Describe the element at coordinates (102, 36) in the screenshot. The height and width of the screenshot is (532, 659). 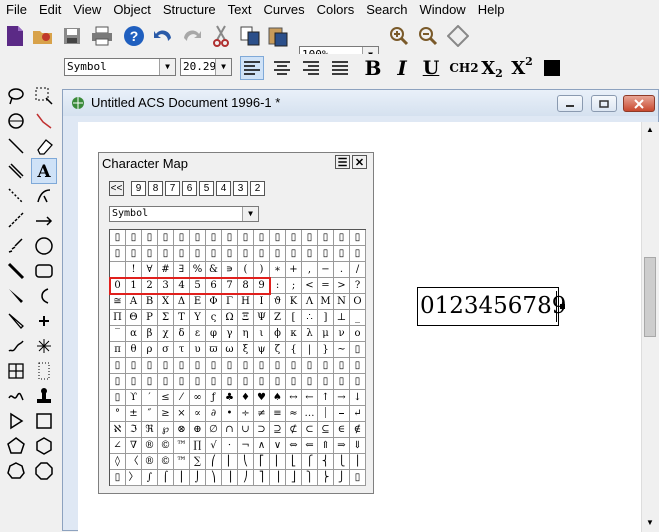
I see `print-icon` at that location.